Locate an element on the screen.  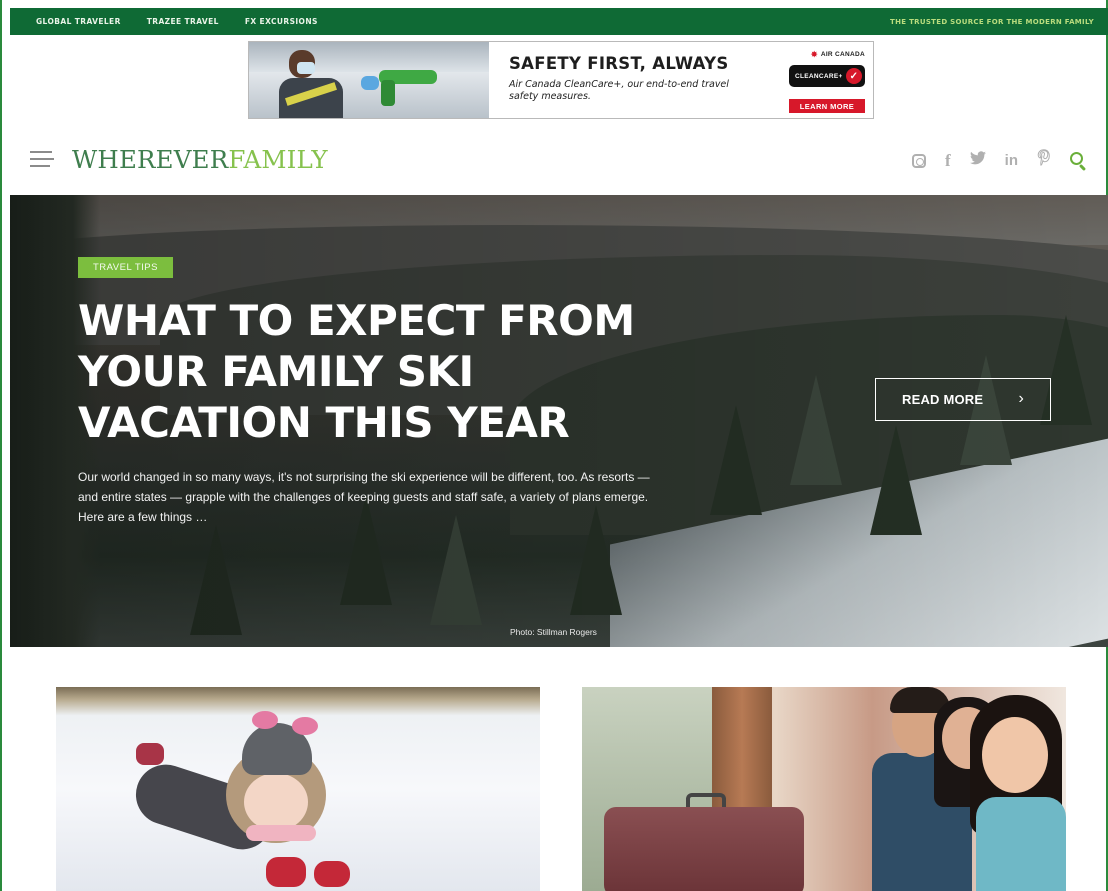
daughter-face is located at coordinates (1015, 755).